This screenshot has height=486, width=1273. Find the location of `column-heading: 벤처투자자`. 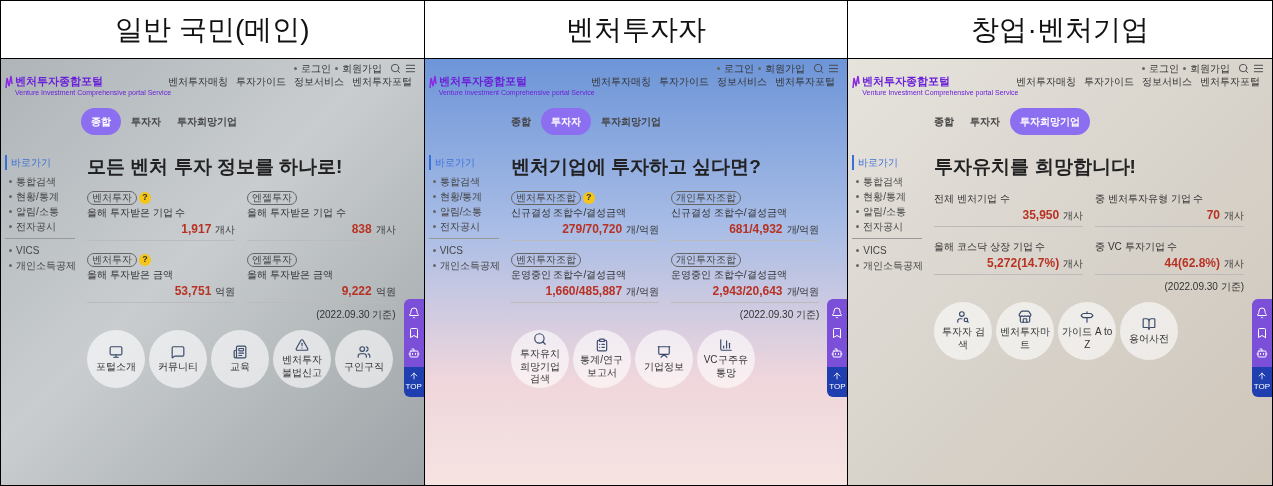

column-heading: 벤처투자자 is located at coordinates (636, 29).